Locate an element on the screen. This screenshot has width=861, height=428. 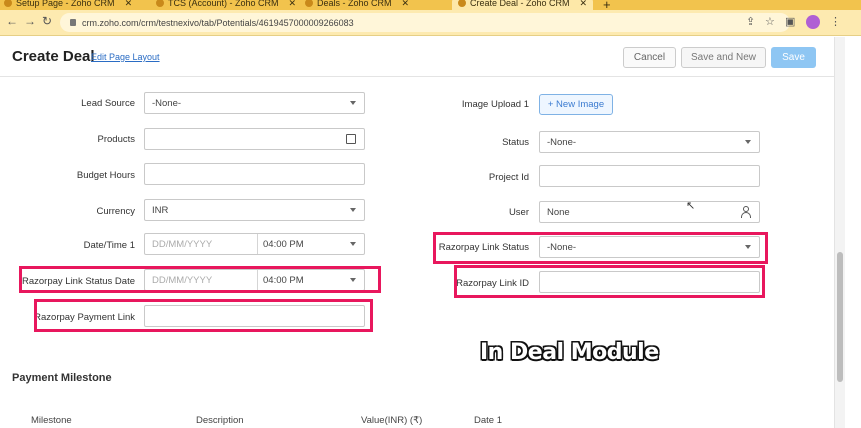
lead-source-select: -None- is located at coordinates (254, 103).